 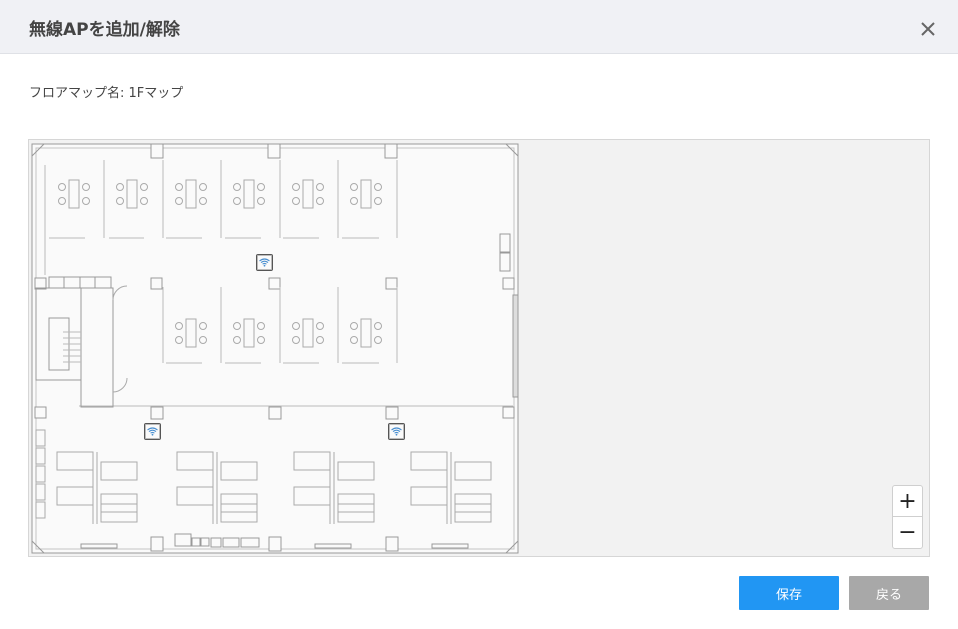 I want to click on save-button: 保存, so click(x=789, y=593).